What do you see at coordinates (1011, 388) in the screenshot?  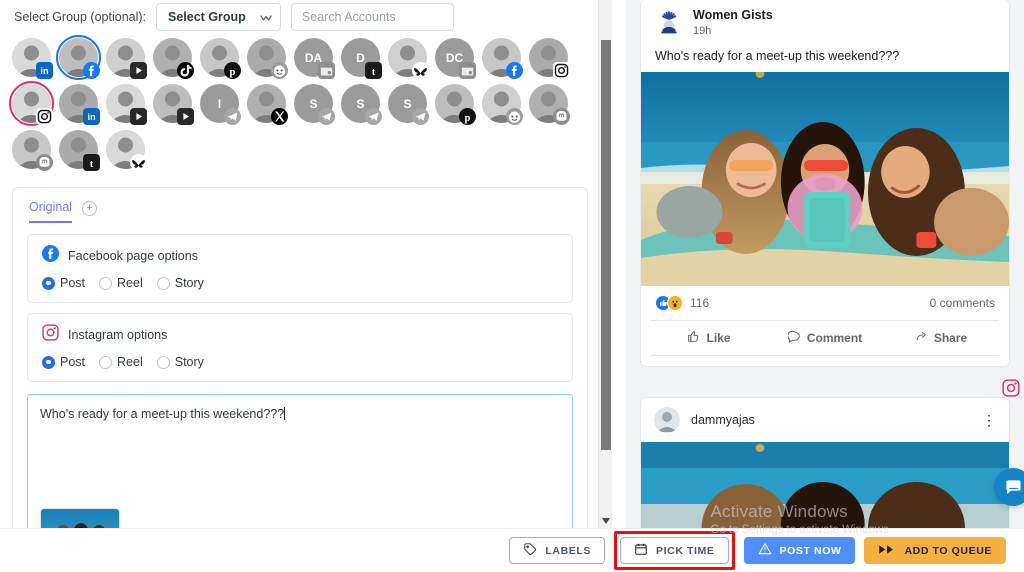 I see `instagram-badge-icon` at bounding box center [1011, 388].